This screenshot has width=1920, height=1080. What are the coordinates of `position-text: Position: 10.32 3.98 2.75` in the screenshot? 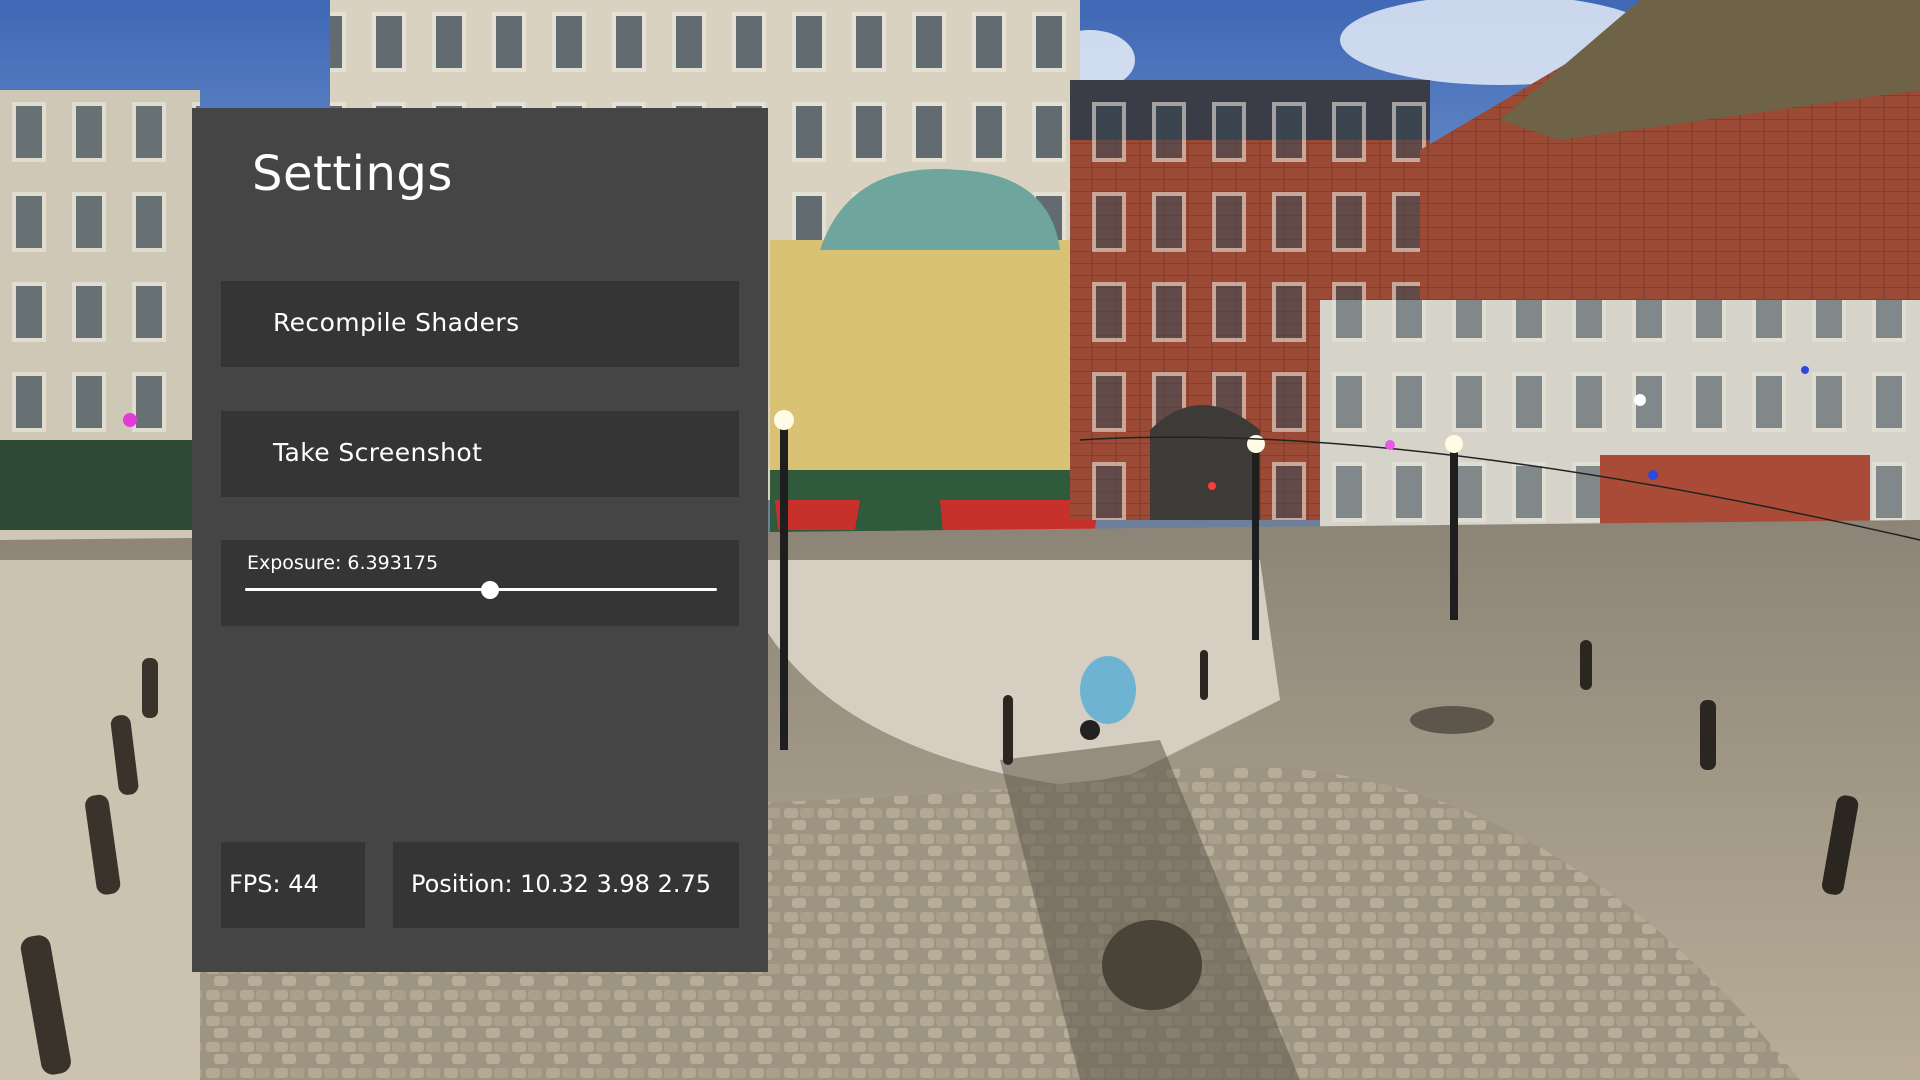 It's located at (561, 884).